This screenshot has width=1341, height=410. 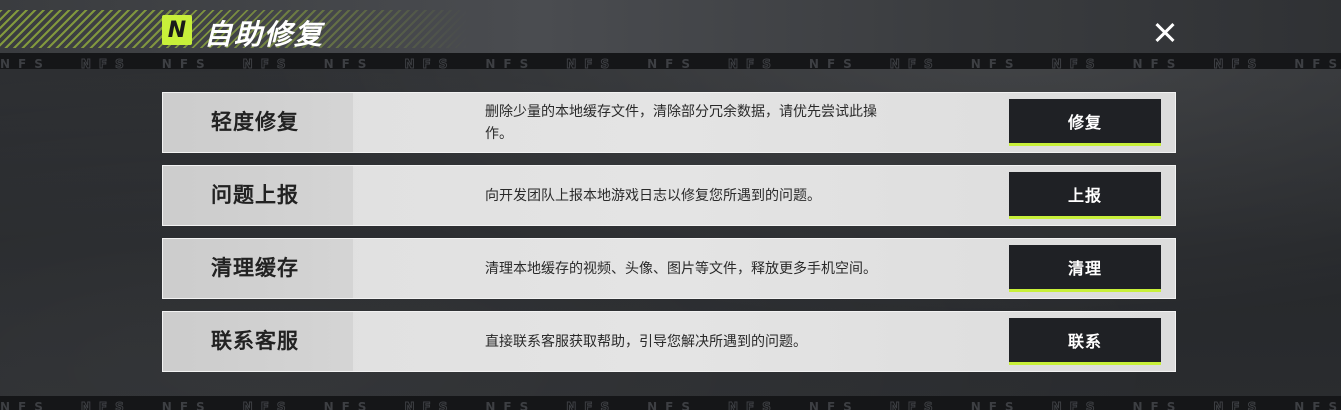 I want to click on report-button: 上报, so click(x=1085, y=195).